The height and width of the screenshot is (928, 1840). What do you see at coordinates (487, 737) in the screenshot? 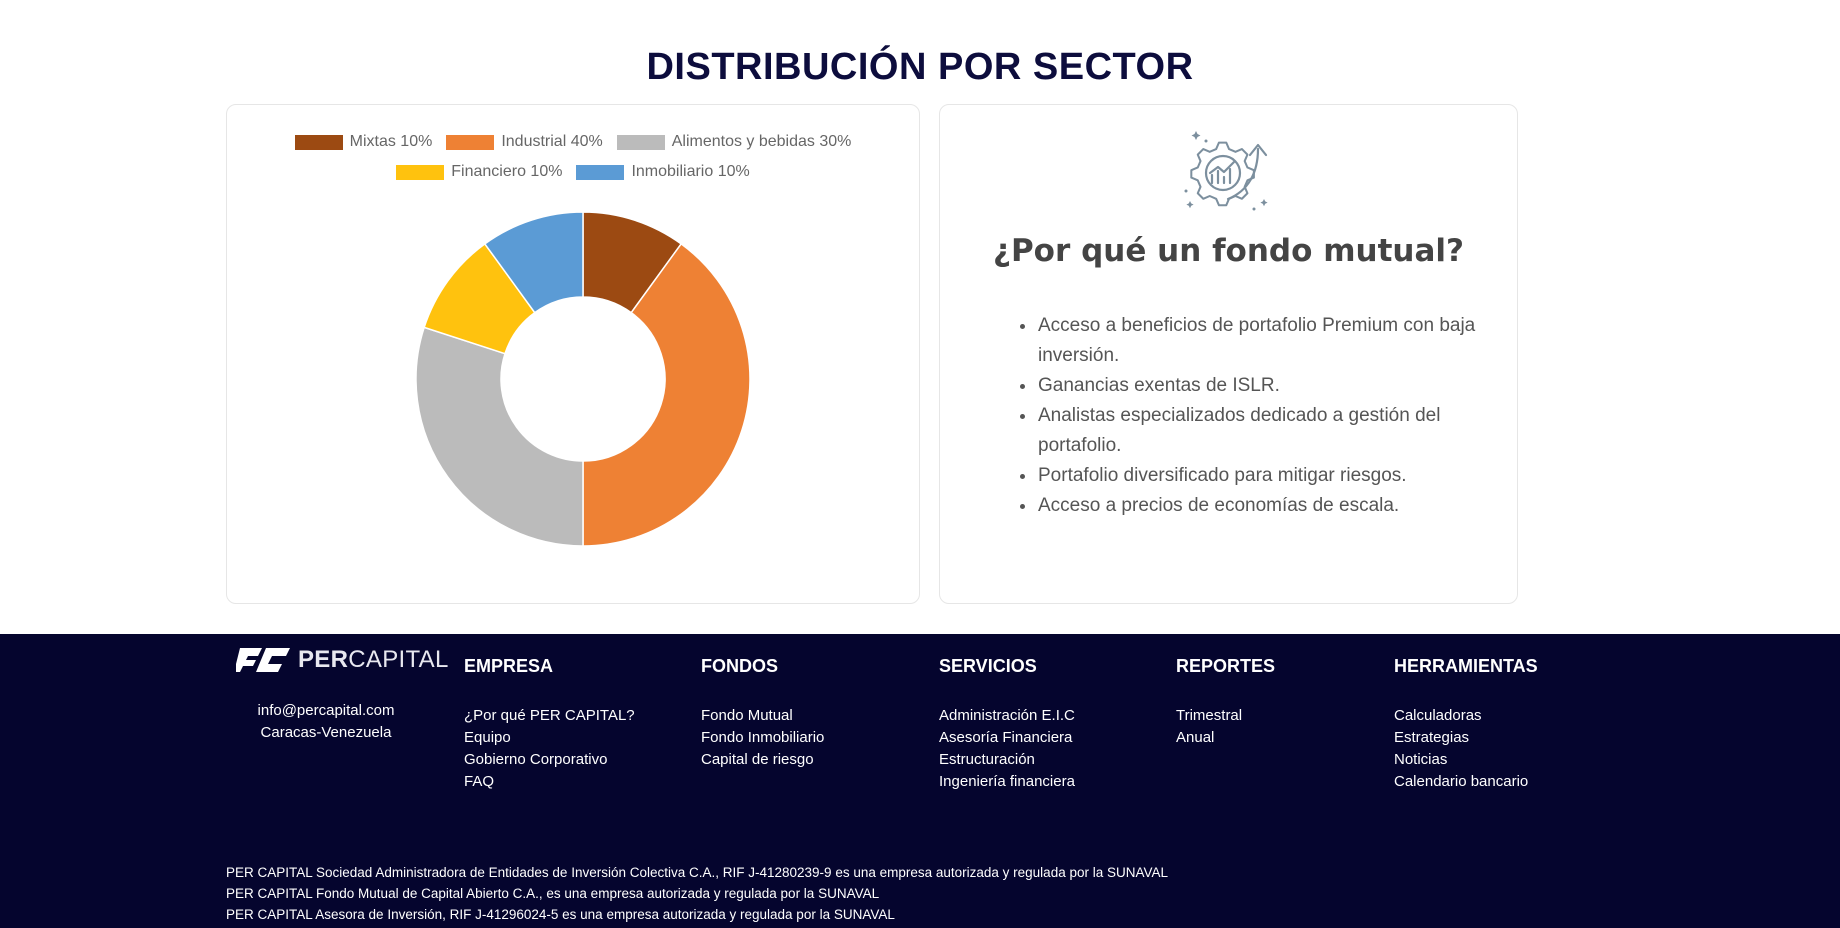
I see `footer-link: Equipo` at bounding box center [487, 737].